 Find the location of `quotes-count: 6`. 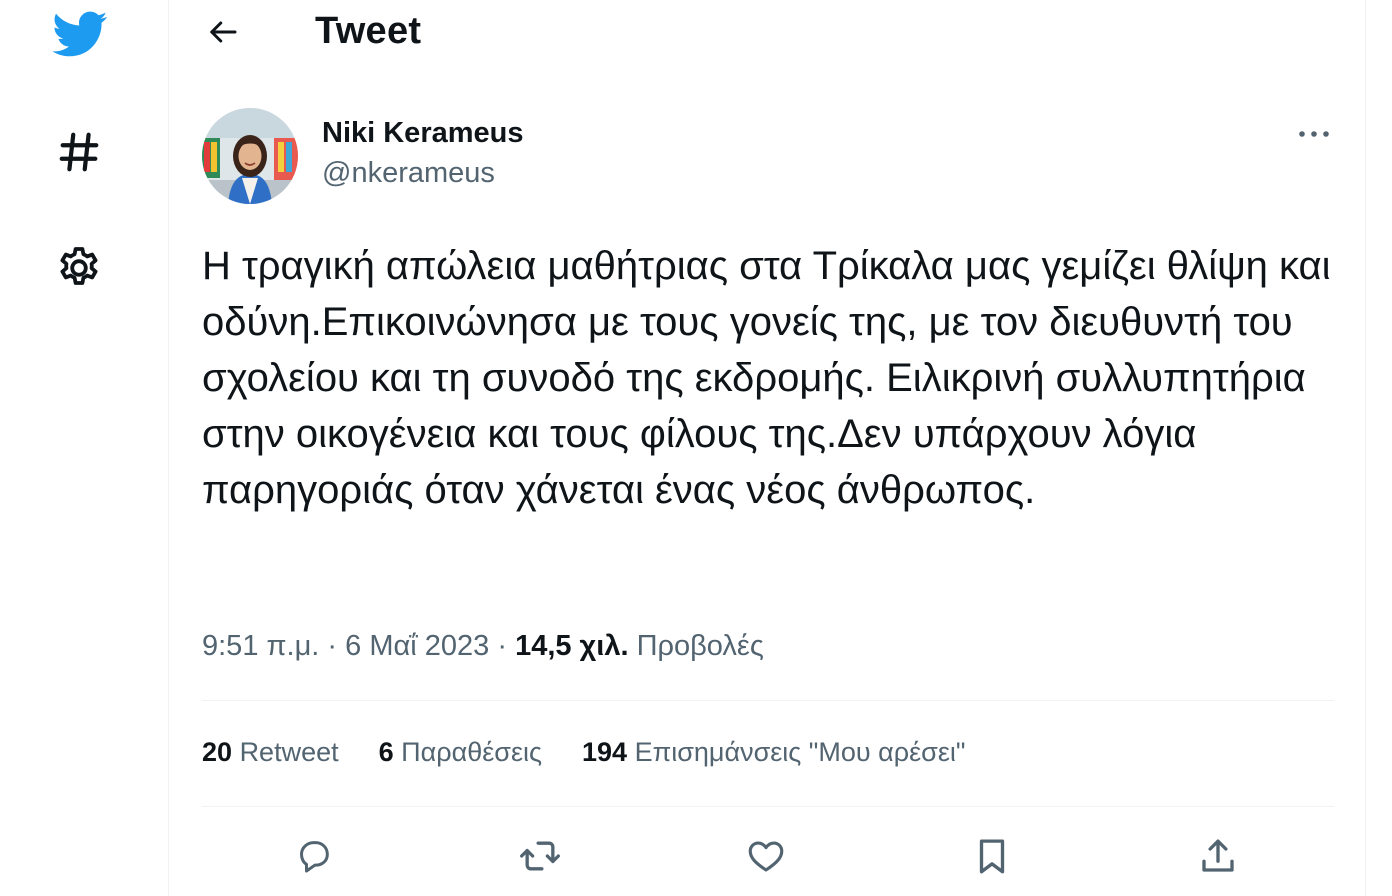

quotes-count: 6 is located at coordinates (386, 752).